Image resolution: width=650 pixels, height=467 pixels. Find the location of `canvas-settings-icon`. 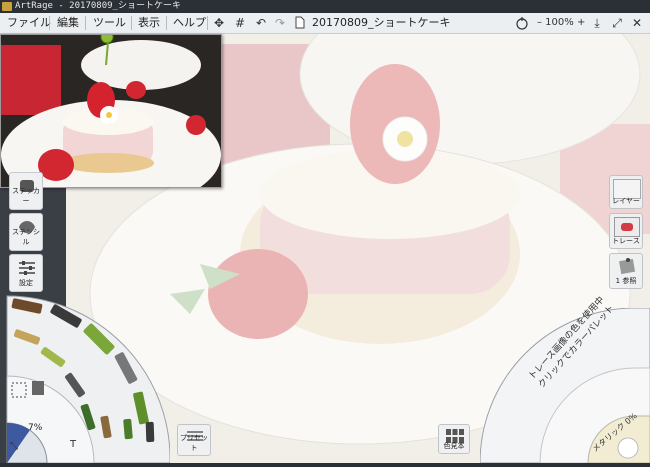

canvas-settings-icon is located at coordinates (522, 23).